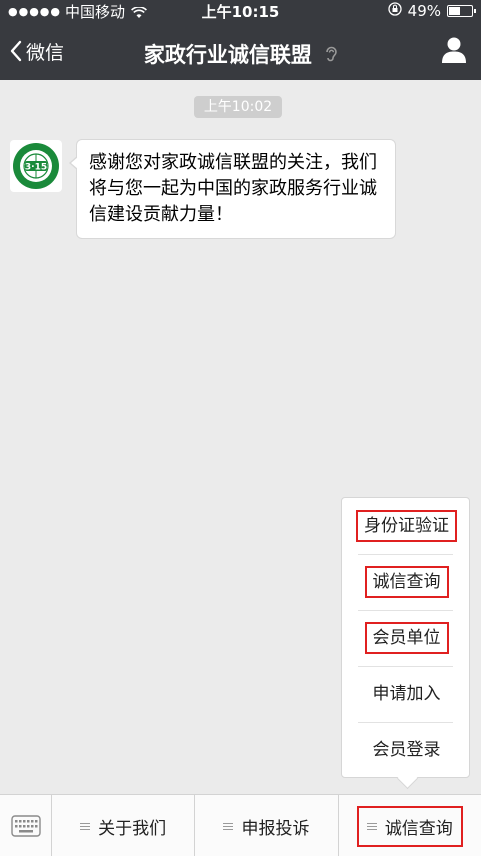  I want to click on submenu-item-id-verify: 身份证验证, so click(406, 526).